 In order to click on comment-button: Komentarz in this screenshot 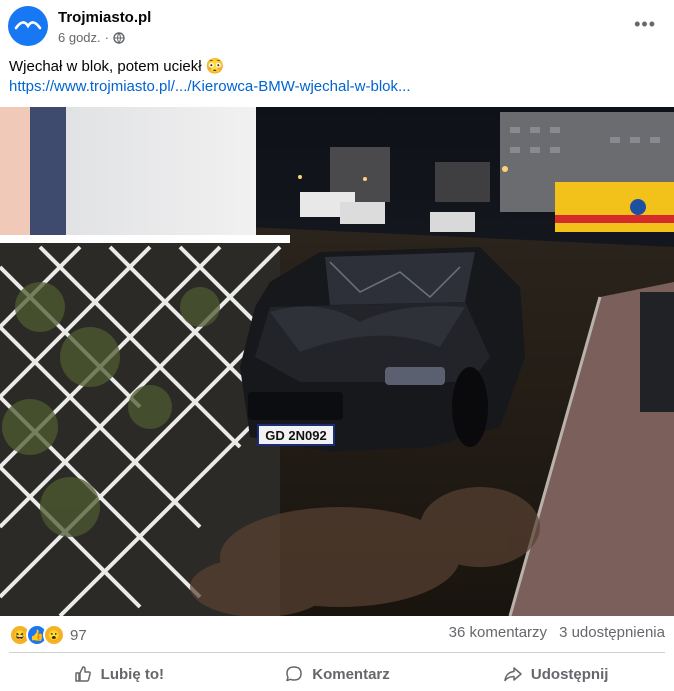, I will do `click(337, 674)`.